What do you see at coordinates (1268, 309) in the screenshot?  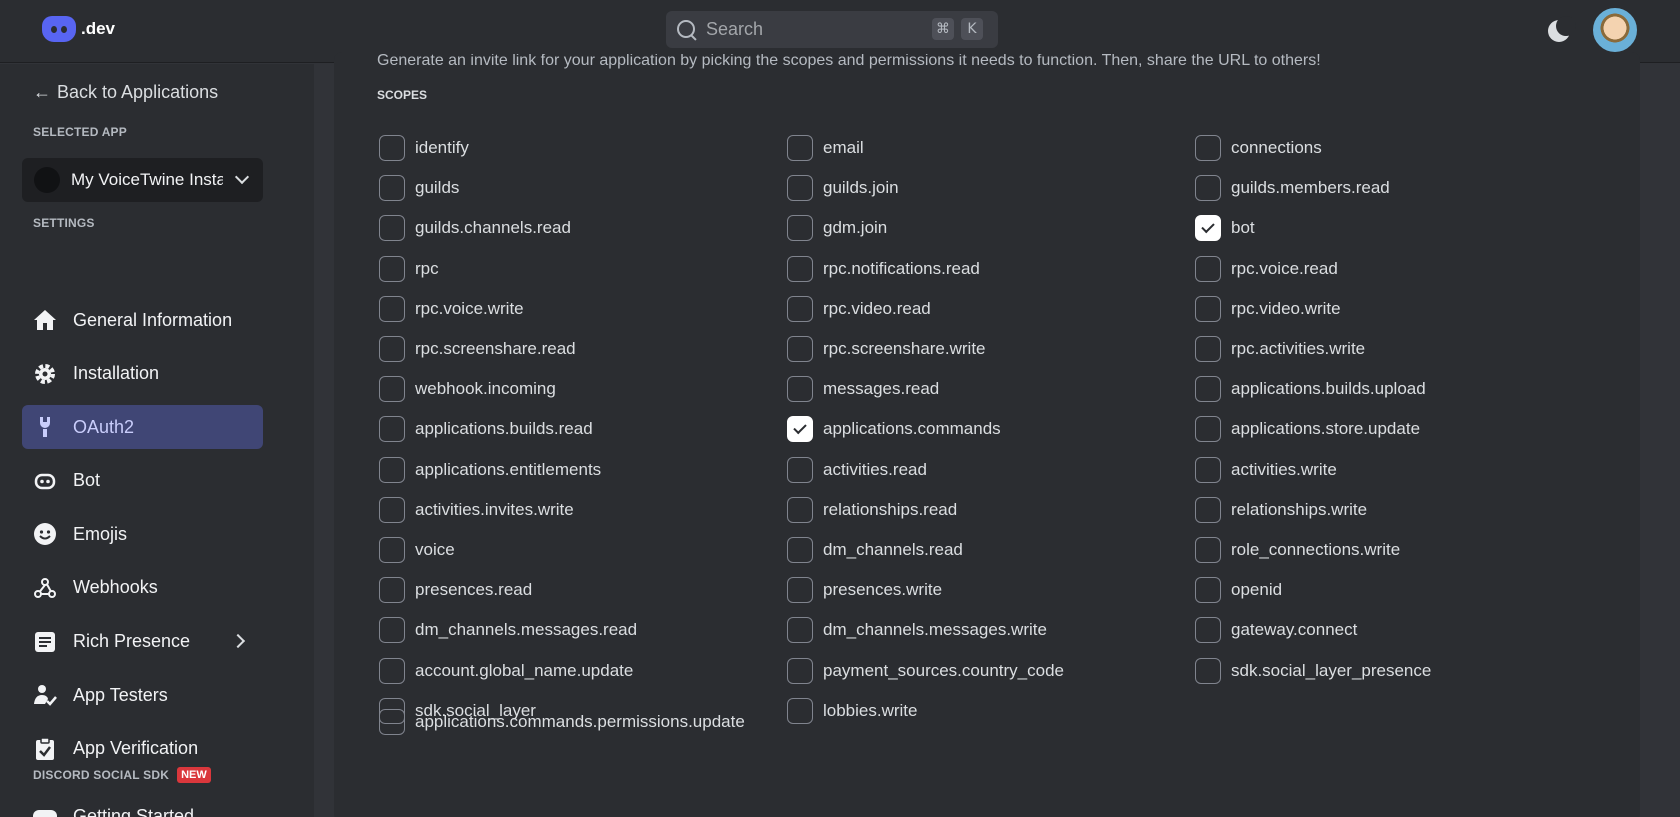 I see `scope-option-rpc-video-write: rpc.video.write` at bounding box center [1268, 309].